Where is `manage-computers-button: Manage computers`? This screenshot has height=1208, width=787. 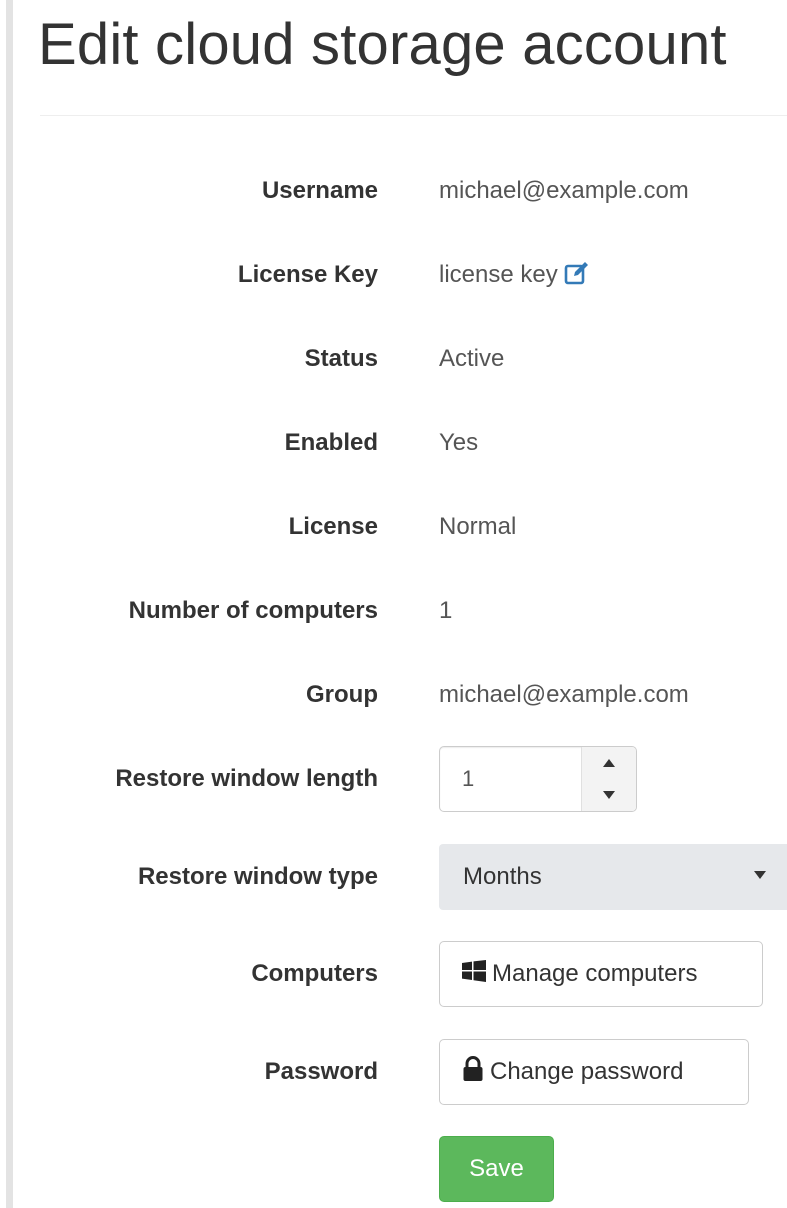
manage-computers-button: Manage computers is located at coordinates (601, 974).